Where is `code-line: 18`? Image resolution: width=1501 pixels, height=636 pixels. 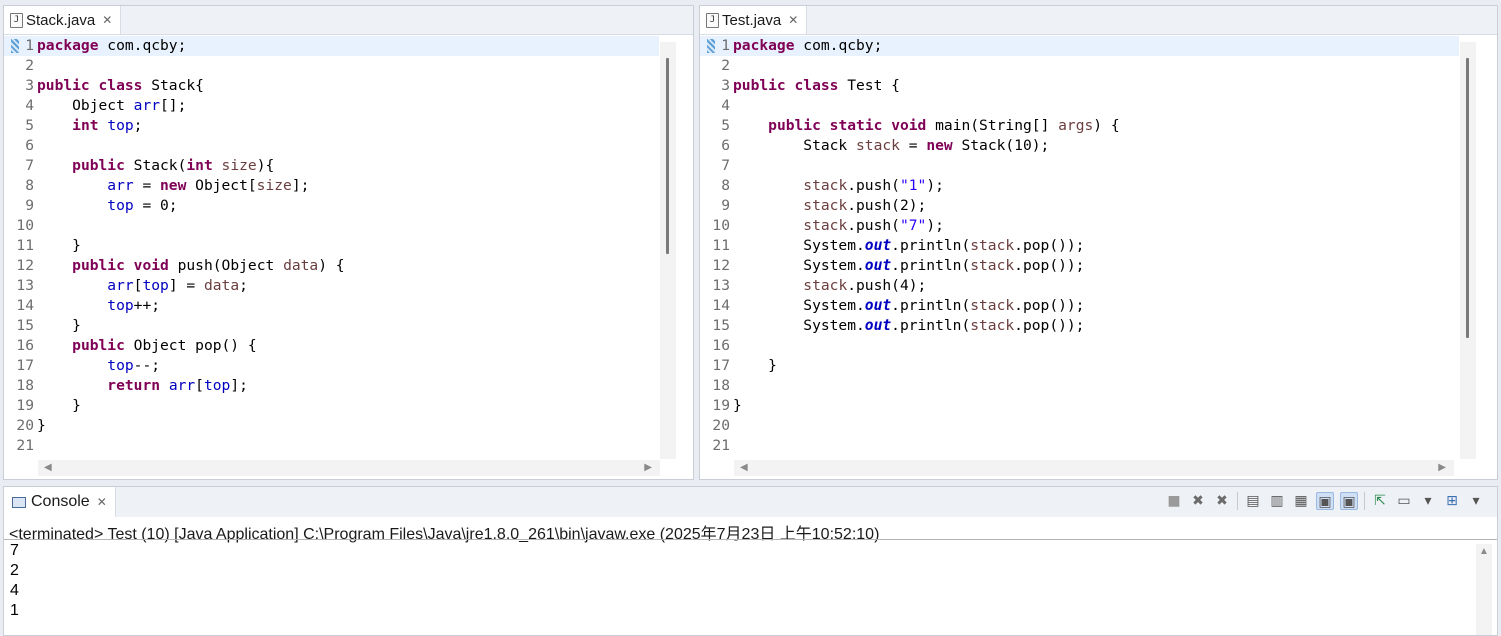 code-line: 18 is located at coordinates (1079, 386).